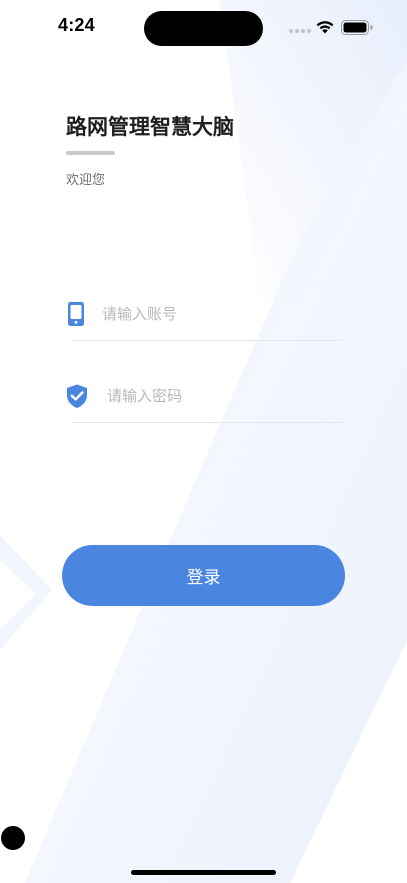 Image resolution: width=407 pixels, height=883 pixels. I want to click on title-underline, so click(90, 153).